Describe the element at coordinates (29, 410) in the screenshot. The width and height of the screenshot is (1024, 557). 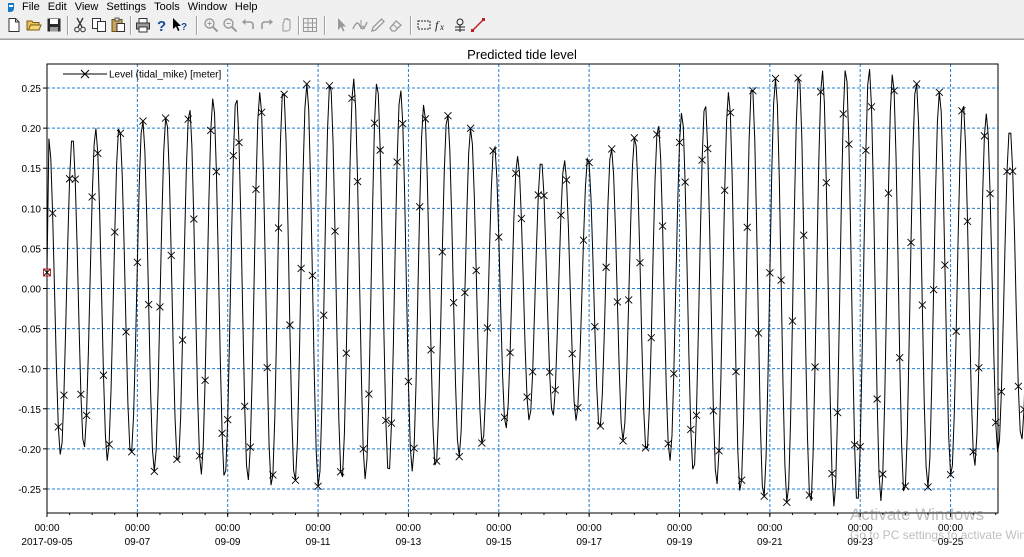
I see `y-tick-label: -0.15` at that location.